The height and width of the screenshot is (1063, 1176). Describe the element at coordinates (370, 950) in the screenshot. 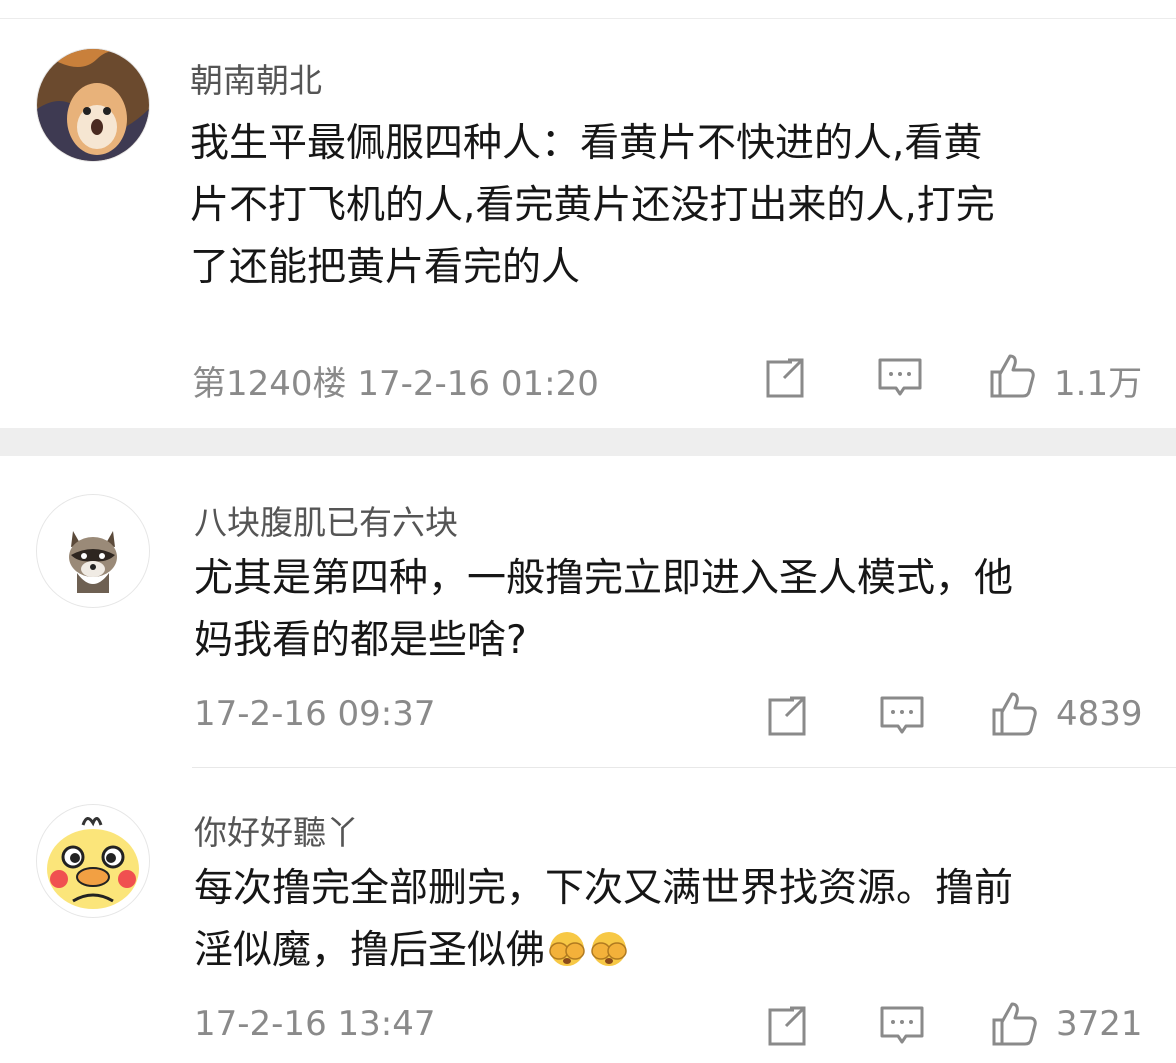

I see `comment-line: 淫似魔，撸后圣似佛` at that location.